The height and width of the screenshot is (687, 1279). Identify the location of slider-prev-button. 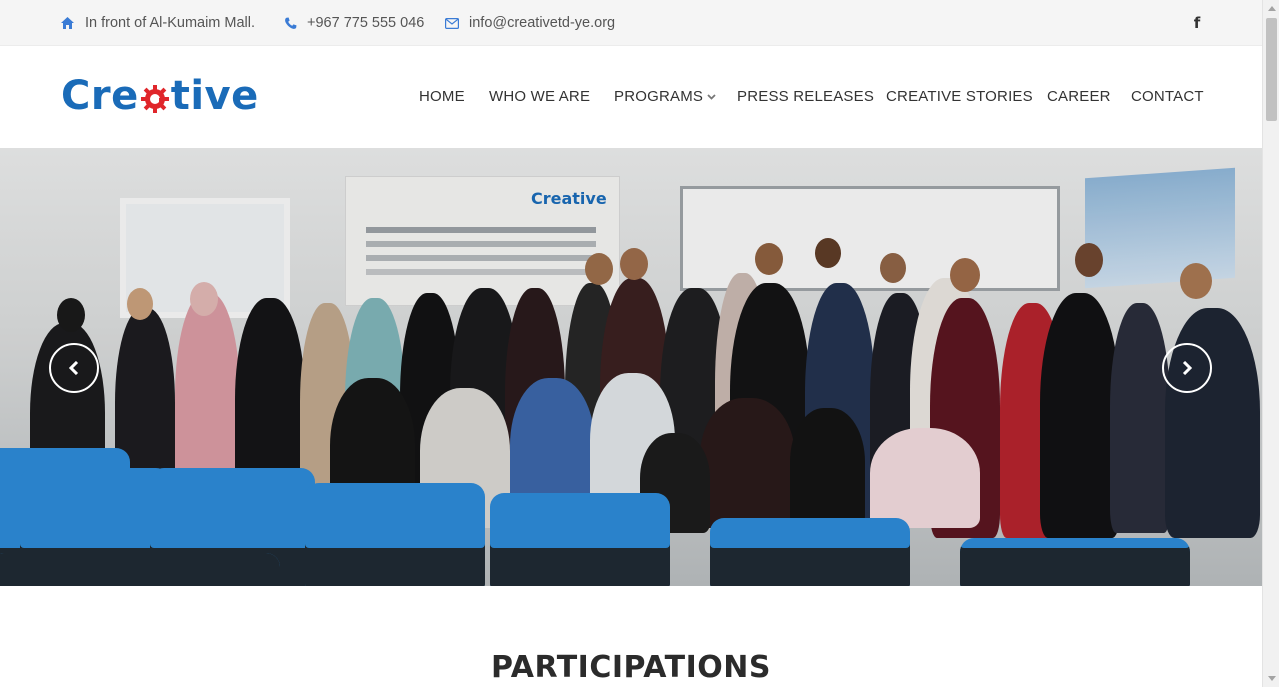
(74, 368).